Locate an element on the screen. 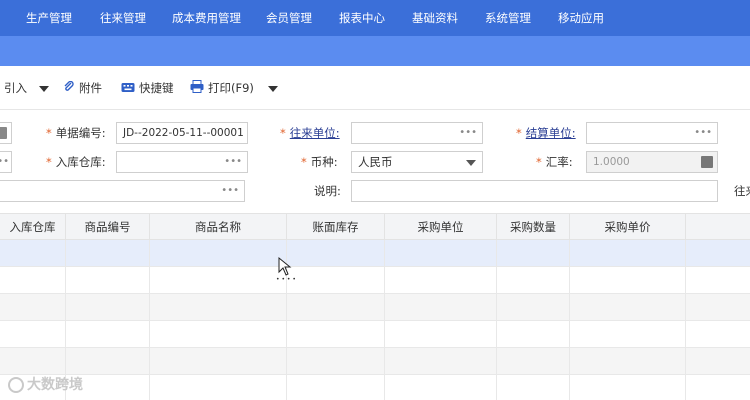 The width and height of the screenshot is (750, 400). nav-mobile: 移动应用 is located at coordinates (581, 18).